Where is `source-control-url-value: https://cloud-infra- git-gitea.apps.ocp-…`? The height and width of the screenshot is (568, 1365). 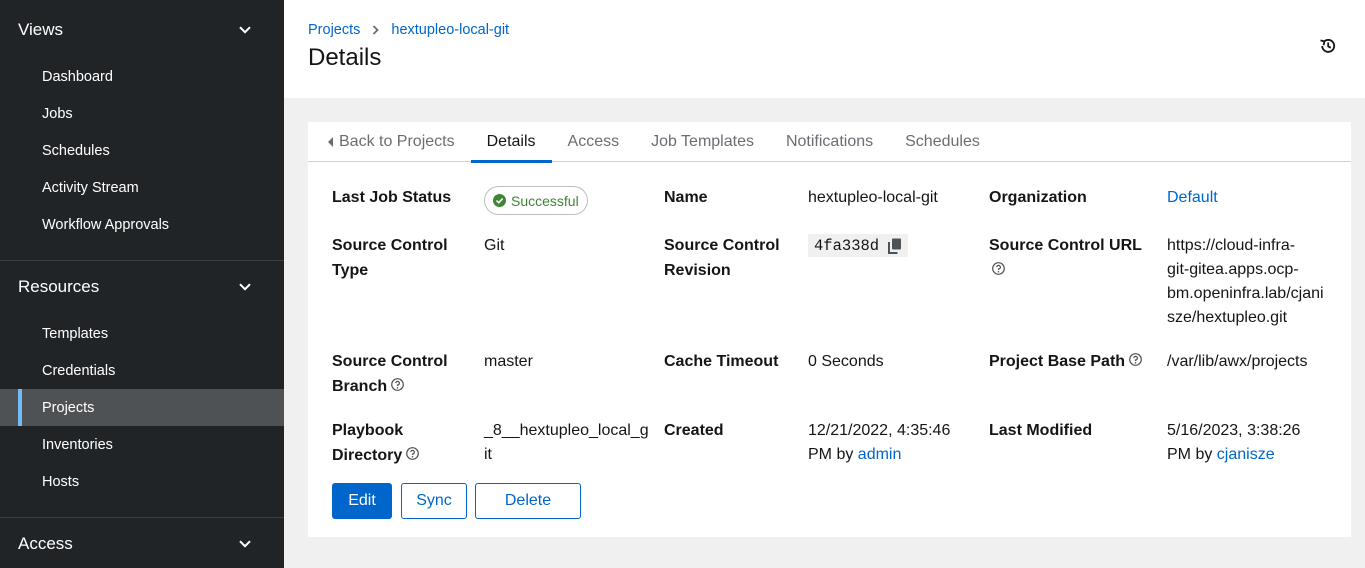 source-control-url-value: https://cloud-infra- git-gitea.apps.ocp-… is located at coordinates (1245, 282).